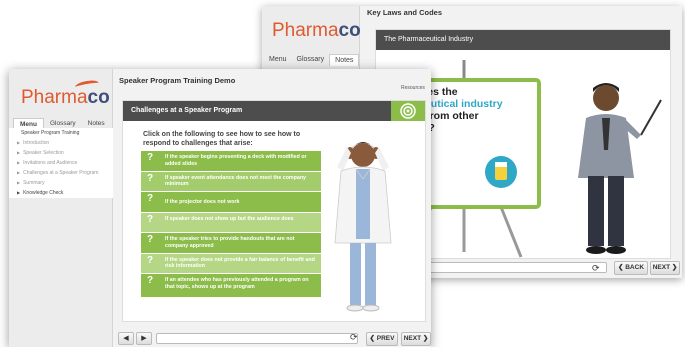 The image size is (685, 347). I want to click on back-prev-button: ❮ BACK, so click(631, 268).